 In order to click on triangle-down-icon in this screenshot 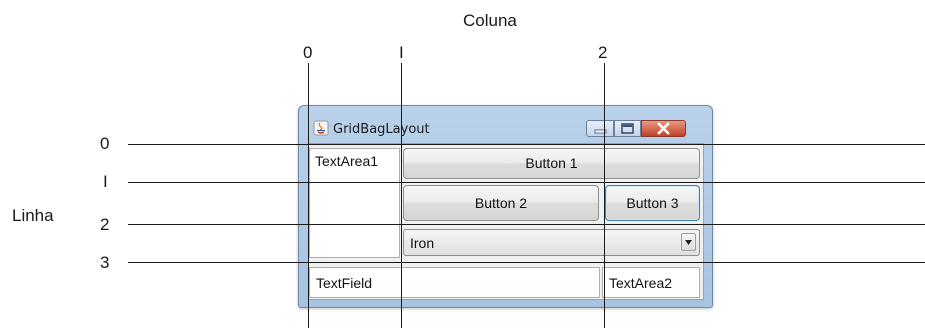, I will do `click(688, 242)`.